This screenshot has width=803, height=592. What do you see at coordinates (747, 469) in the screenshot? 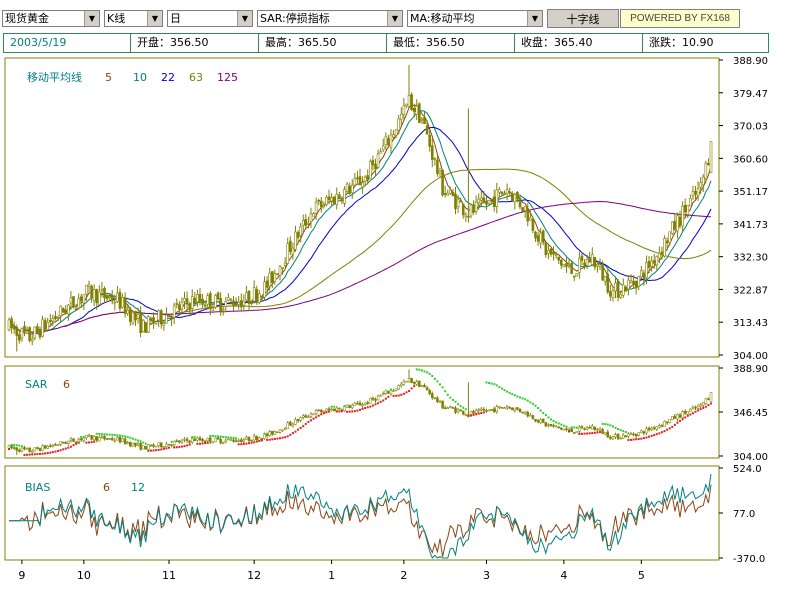
I see `bias-tick-label: 524.0` at bounding box center [747, 469].